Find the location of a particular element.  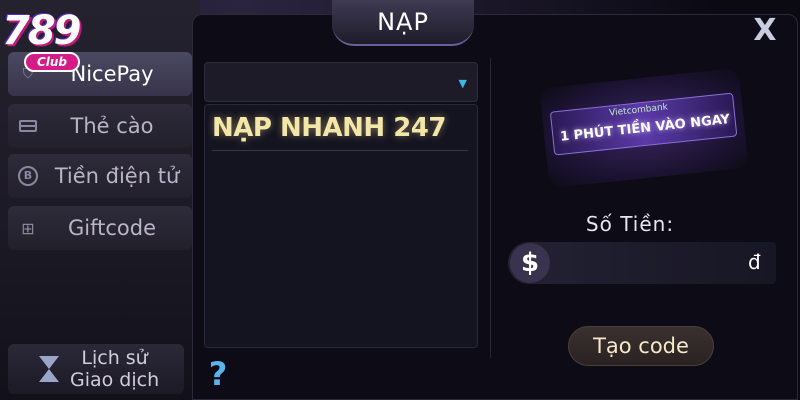

create-code-button: Tạo code is located at coordinates (641, 346).